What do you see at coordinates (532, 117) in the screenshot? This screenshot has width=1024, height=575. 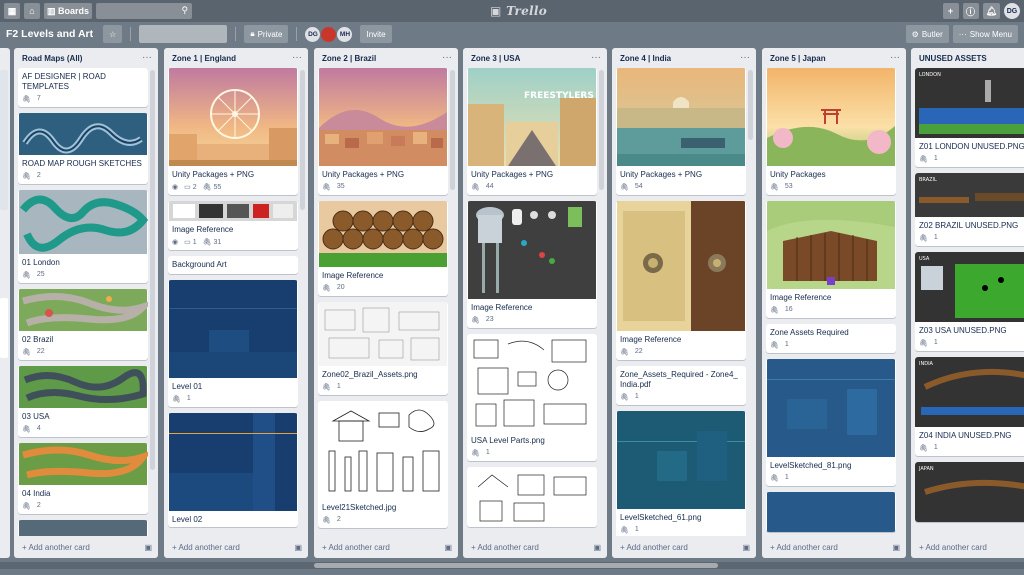 I see `card-image: FREESTYLERS` at bounding box center [532, 117].